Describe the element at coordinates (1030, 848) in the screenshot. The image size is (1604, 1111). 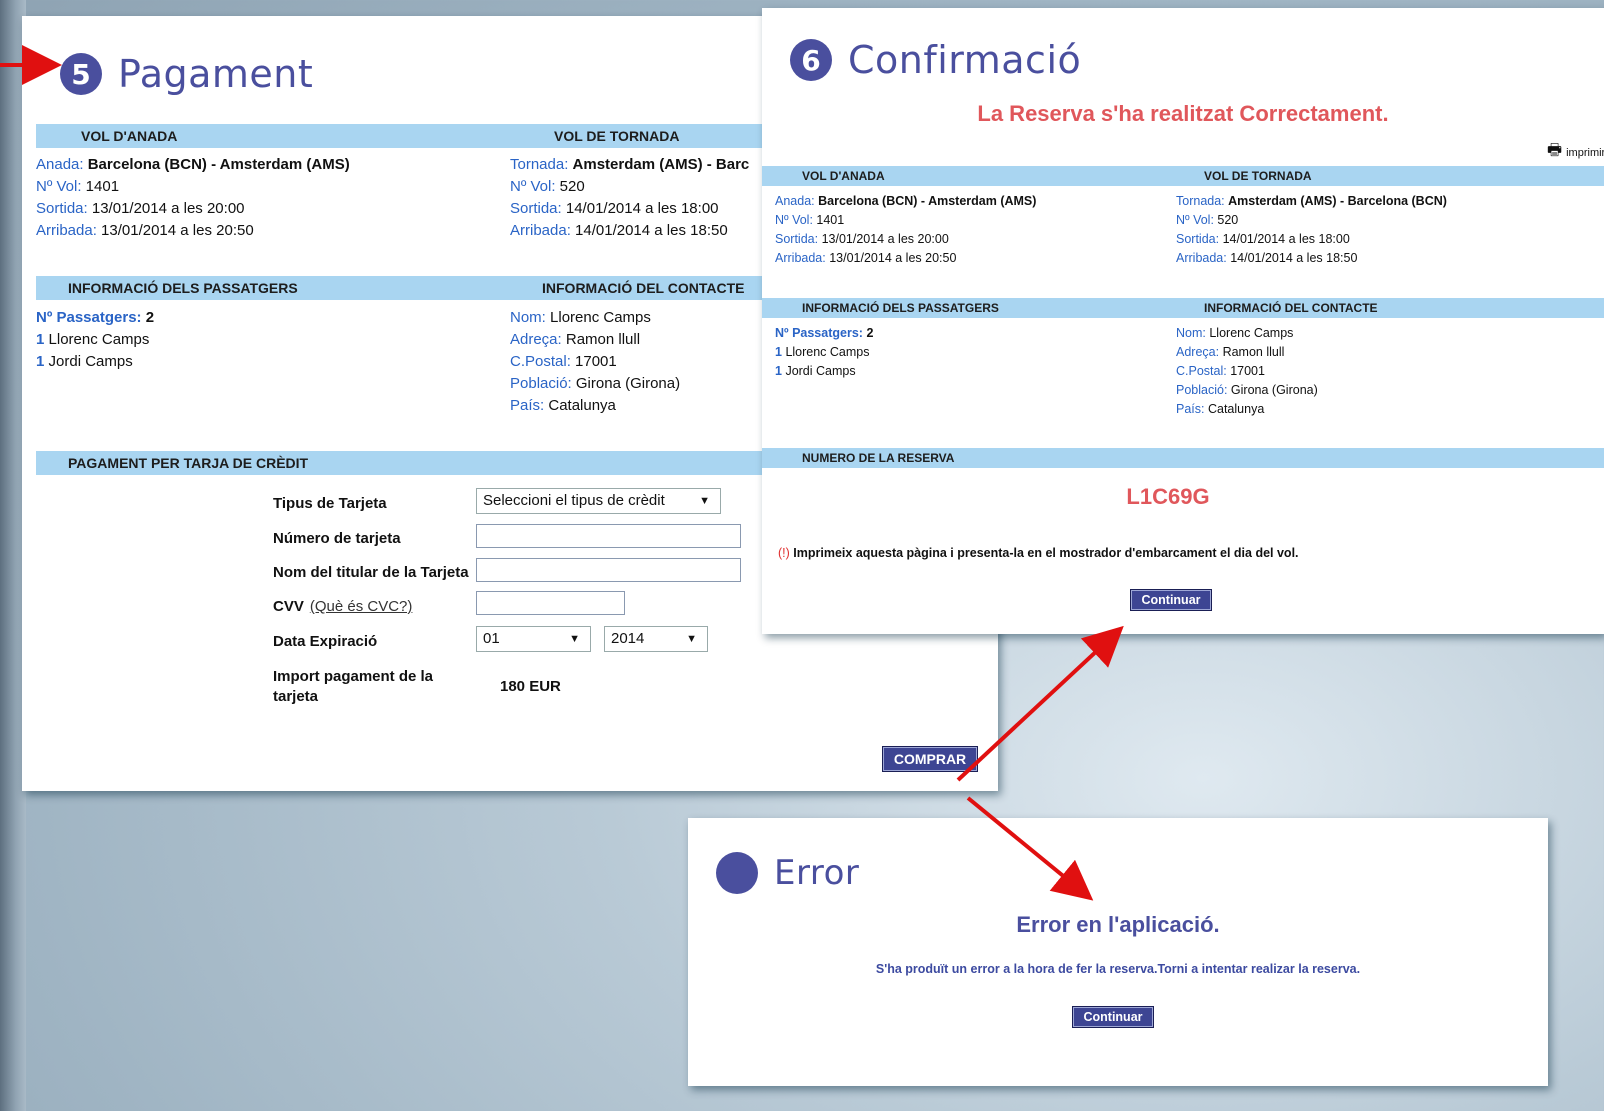
I see `arrow-to-error` at that location.